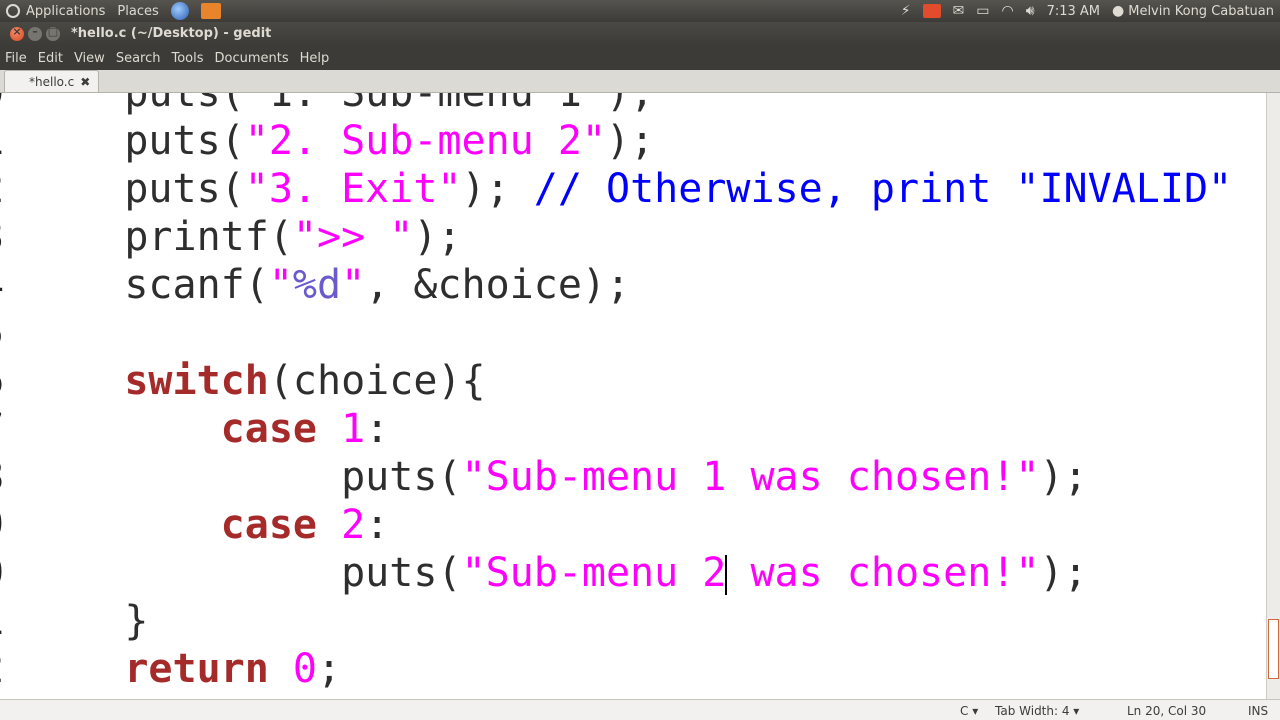  What do you see at coordinates (353, 189) in the screenshot?
I see `code-token: "3. Exit"` at bounding box center [353, 189].